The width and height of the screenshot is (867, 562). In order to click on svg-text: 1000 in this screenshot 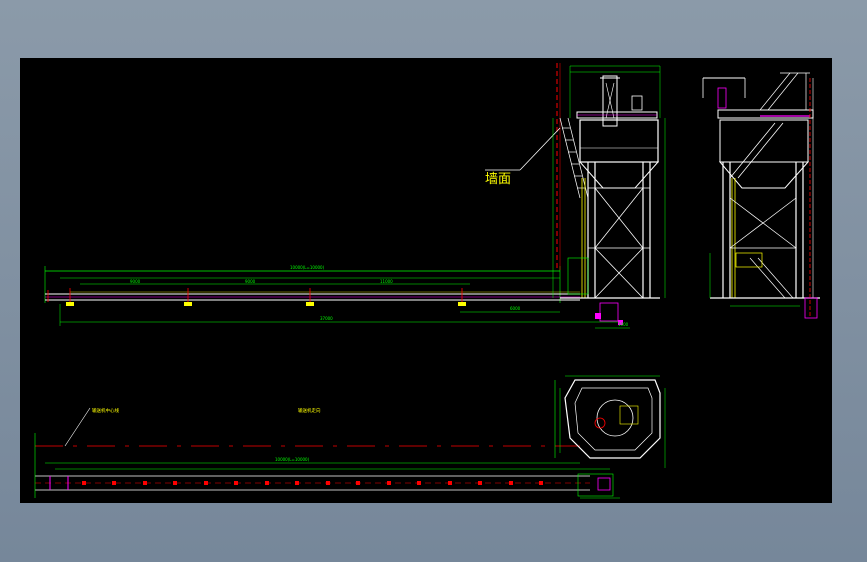, I will do `click(623, 324)`.